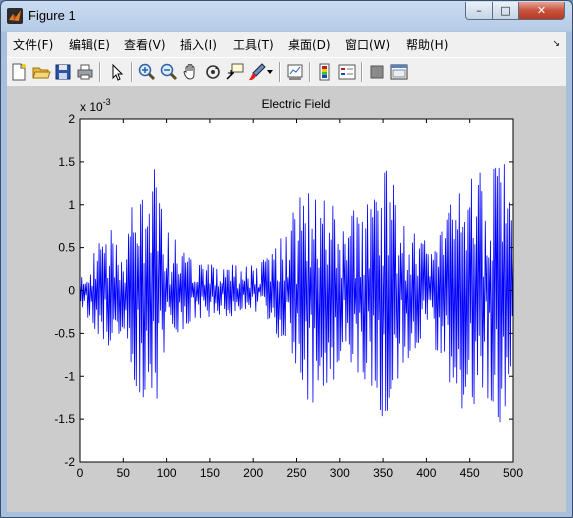 The width and height of the screenshot is (573, 518). What do you see at coordinates (213, 72) in the screenshot?
I see `rotate-3d-icon` at bounding box center [213, 72].